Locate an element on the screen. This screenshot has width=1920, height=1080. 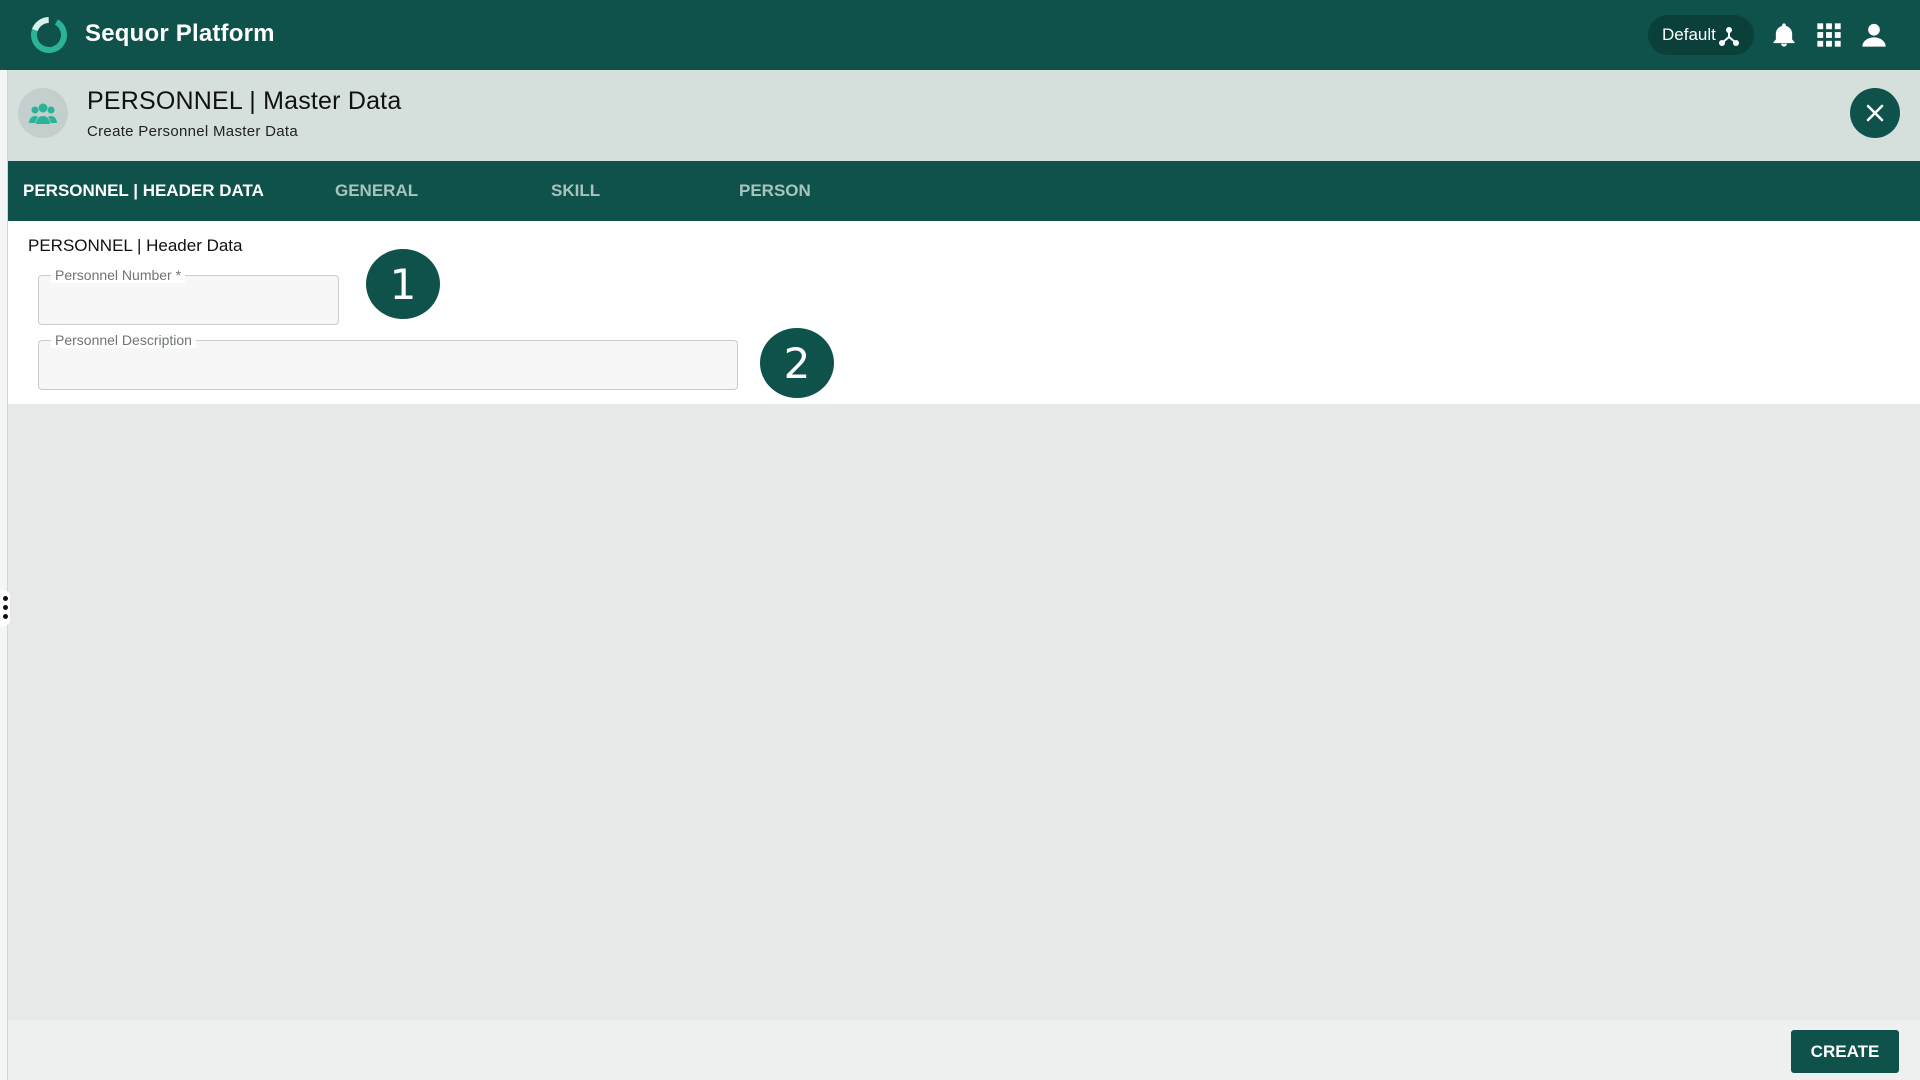
personnel-number-input is located at coordinates (188, 300).